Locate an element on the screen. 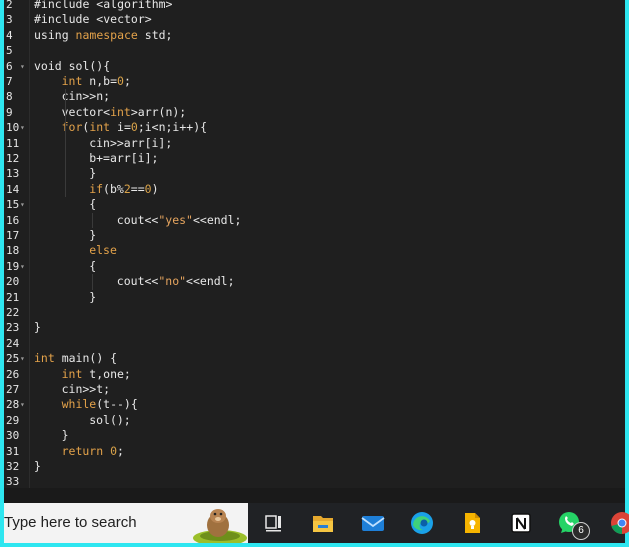 This screenshot has width=629, height=547. notion-icon is located at coordinates (521, 523).